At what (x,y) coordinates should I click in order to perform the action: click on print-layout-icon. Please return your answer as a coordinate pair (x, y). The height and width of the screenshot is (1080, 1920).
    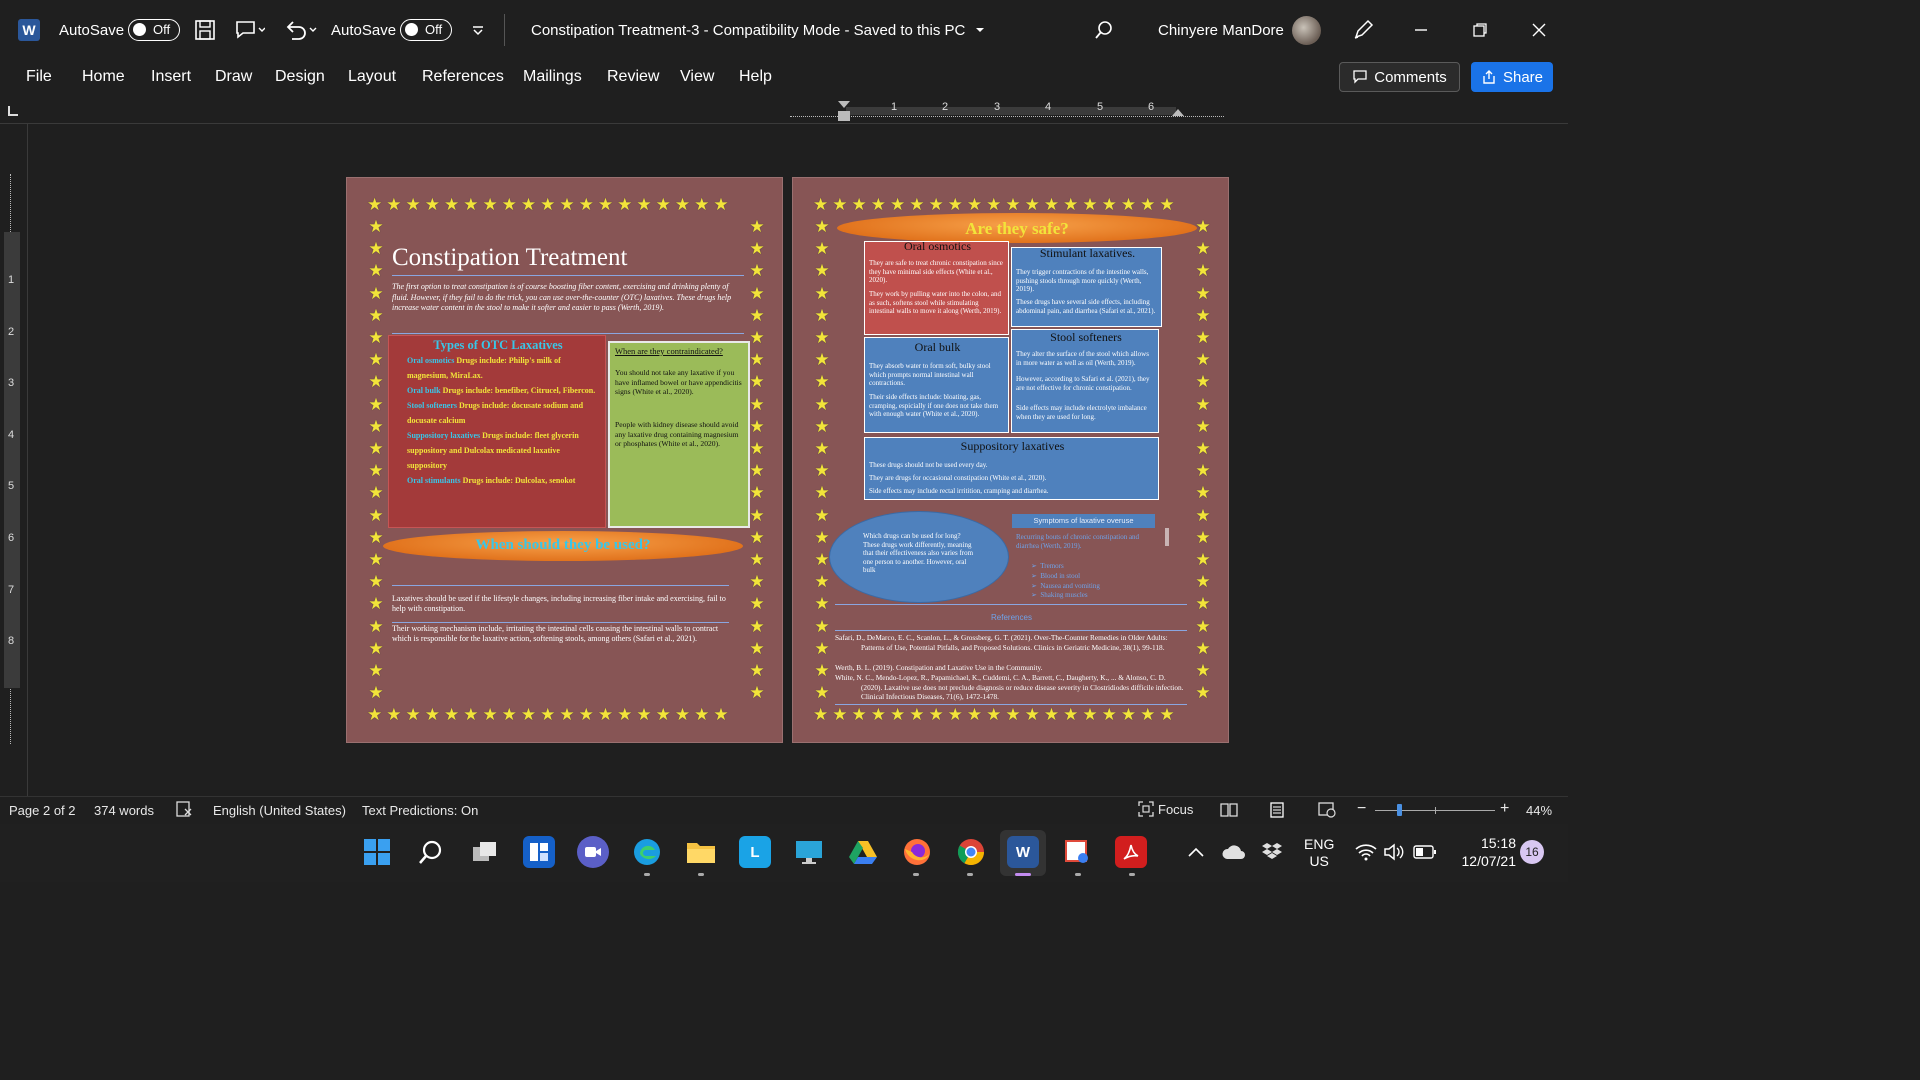
    Looking at the image, I should click on (1277, 811).